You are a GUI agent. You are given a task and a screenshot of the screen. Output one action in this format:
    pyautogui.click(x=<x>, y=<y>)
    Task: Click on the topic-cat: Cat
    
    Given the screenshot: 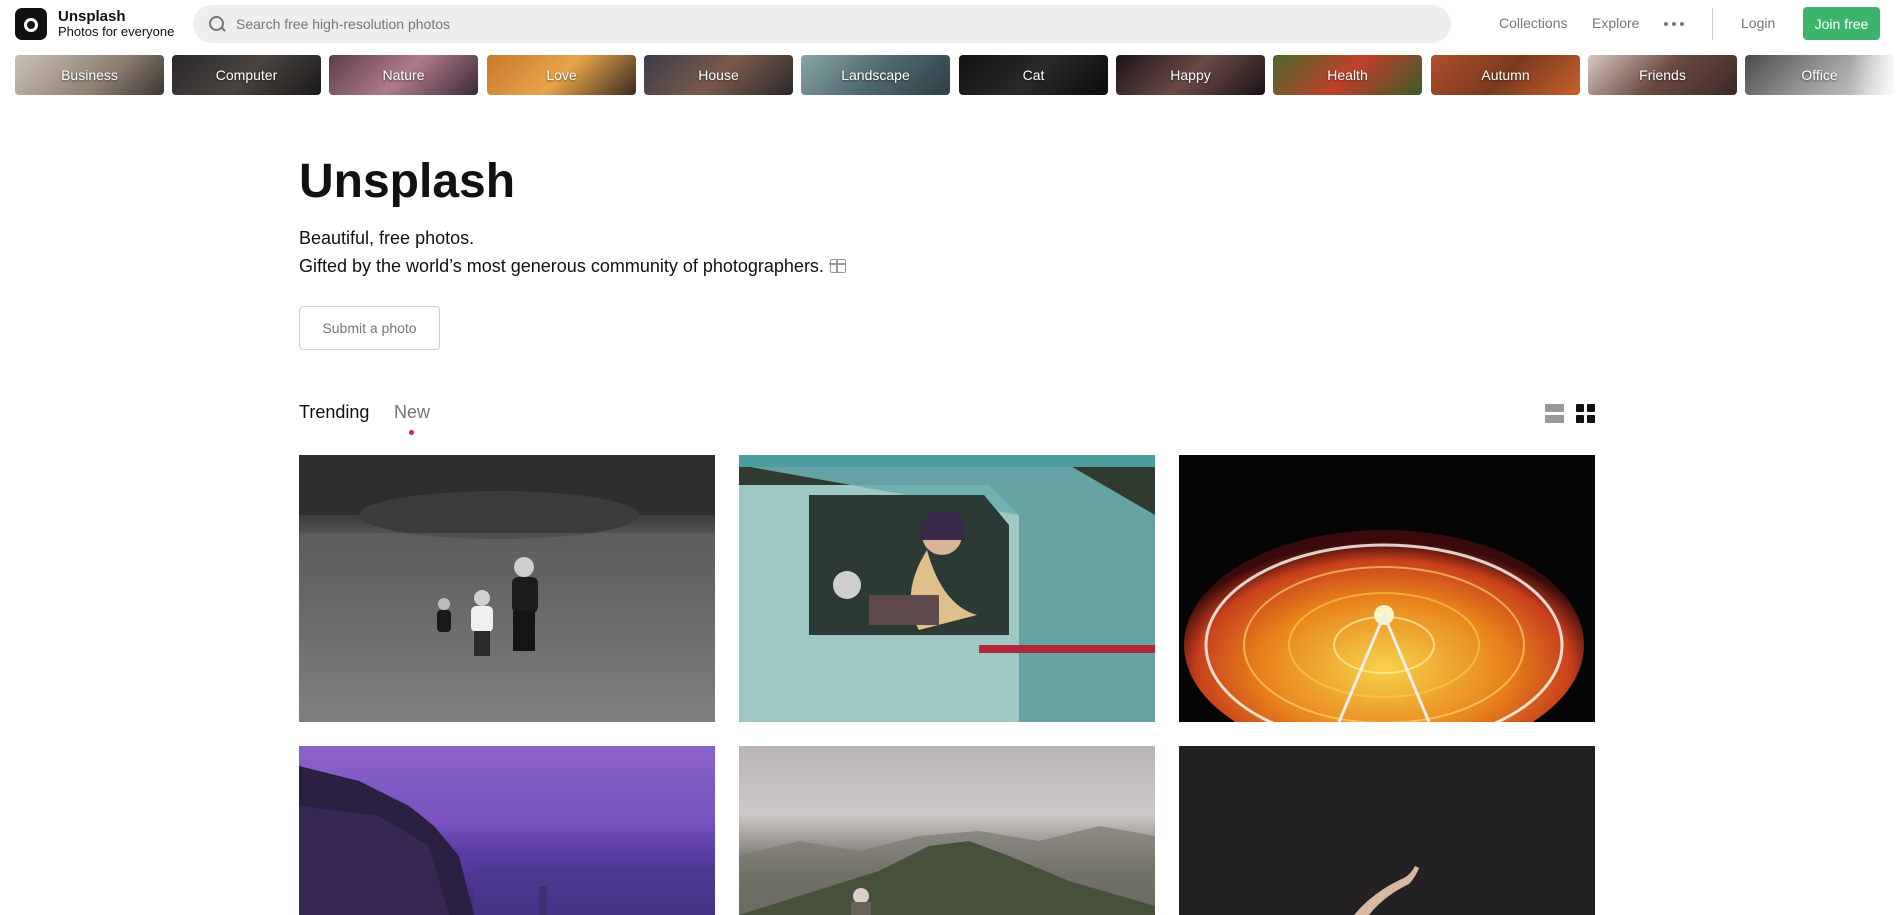 What is the action you would take?
    pyautogui.click(x=1033, y=75)
    